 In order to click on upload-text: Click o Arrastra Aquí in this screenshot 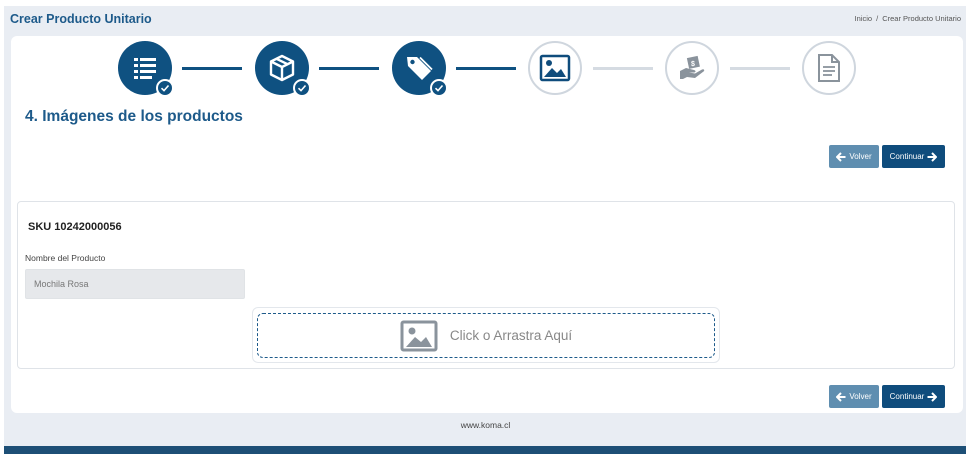, I will do `click(511, 335)`.